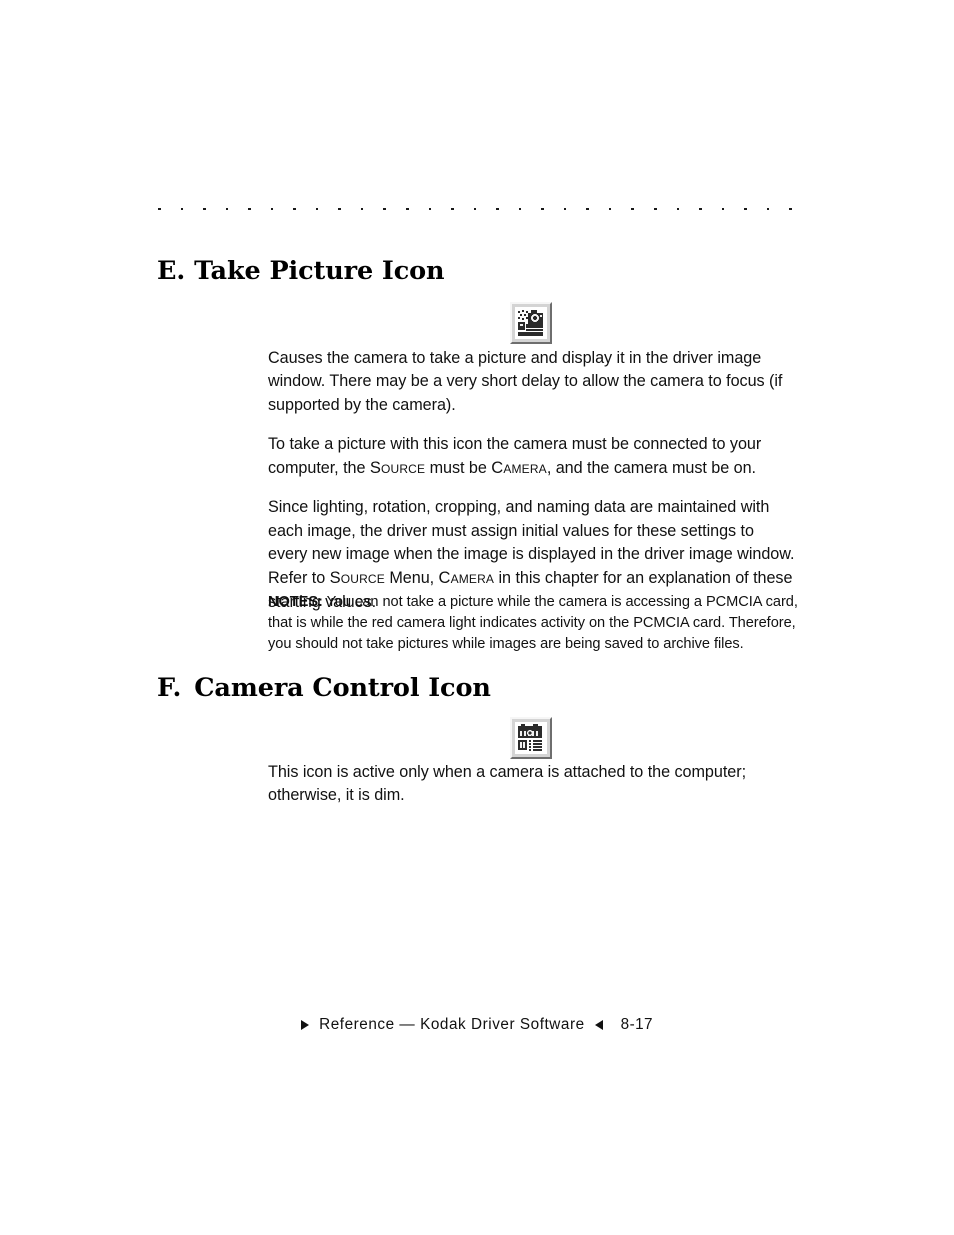  Describe the element at coordinates (651, 468) in the screenshot. I see `p2-text-3: , and the camera must be on.` at that location.